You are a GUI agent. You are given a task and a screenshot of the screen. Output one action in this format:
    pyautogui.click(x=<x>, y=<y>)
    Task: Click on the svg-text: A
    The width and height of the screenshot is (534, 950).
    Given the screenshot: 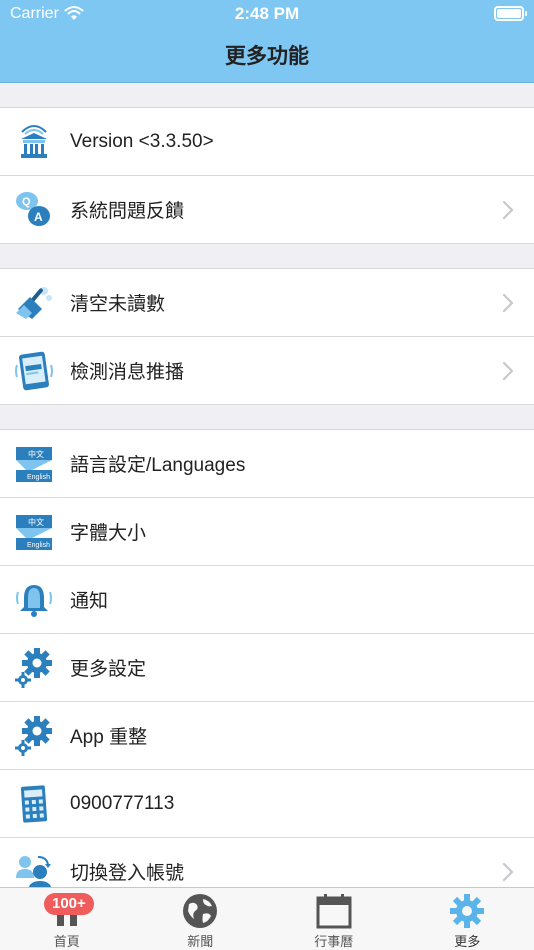 What is the action you would take?
    pyautogui.click(x=38, y=217)
    